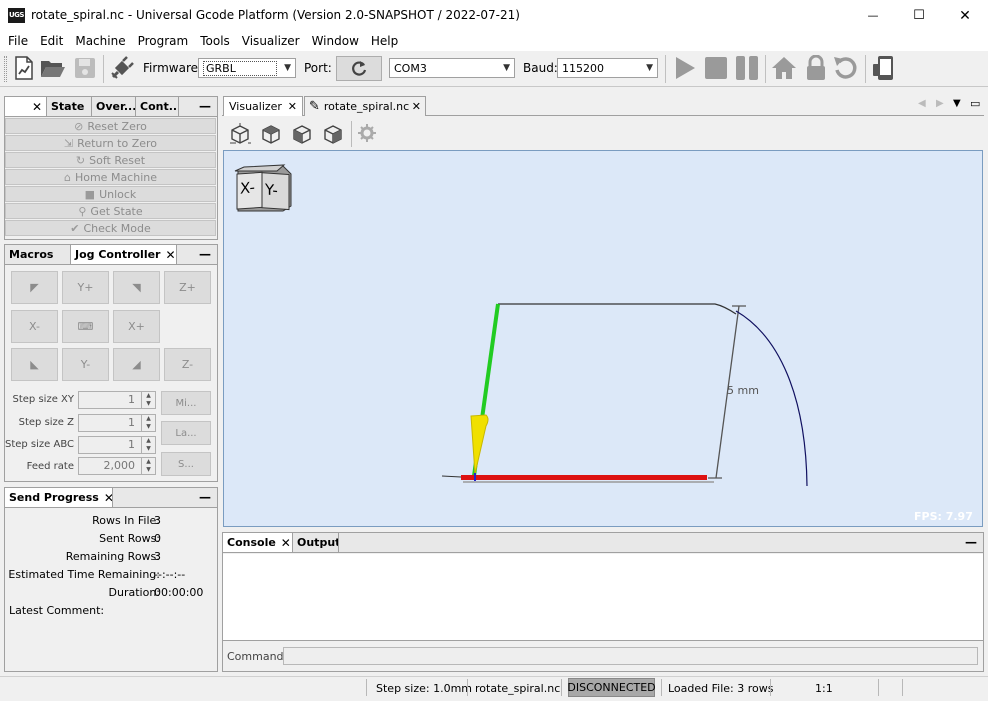 The height and width of the screenshot is (701, 988). Describe the element at coordinates (215, 41) in the screenshot. I see `menu-tools: Tools` at that location.